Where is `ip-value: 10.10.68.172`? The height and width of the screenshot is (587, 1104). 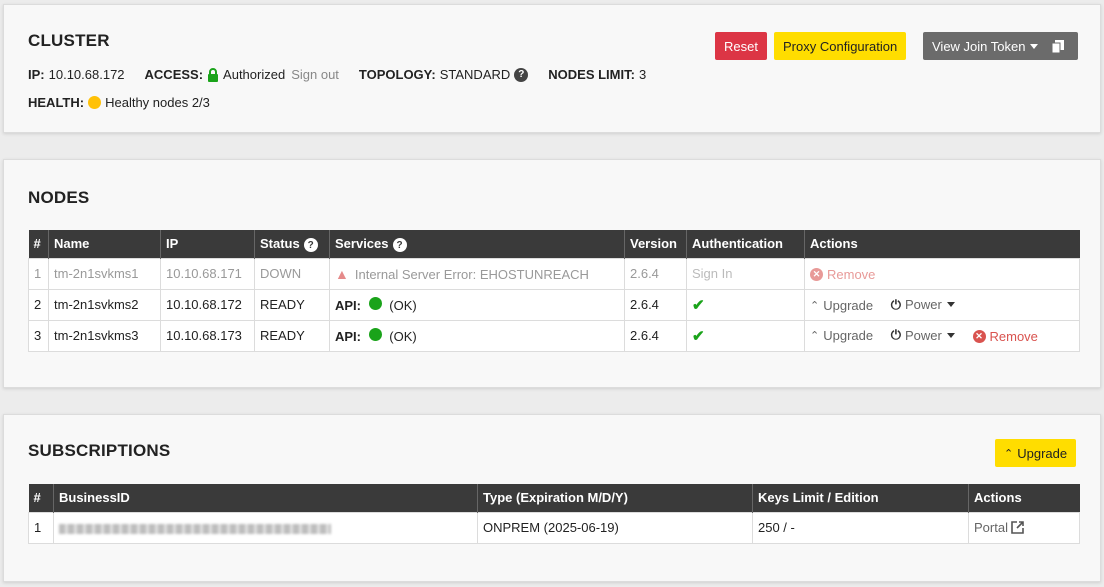 ip-value: 10.10.68.172 is located at coordinates (86, 74).